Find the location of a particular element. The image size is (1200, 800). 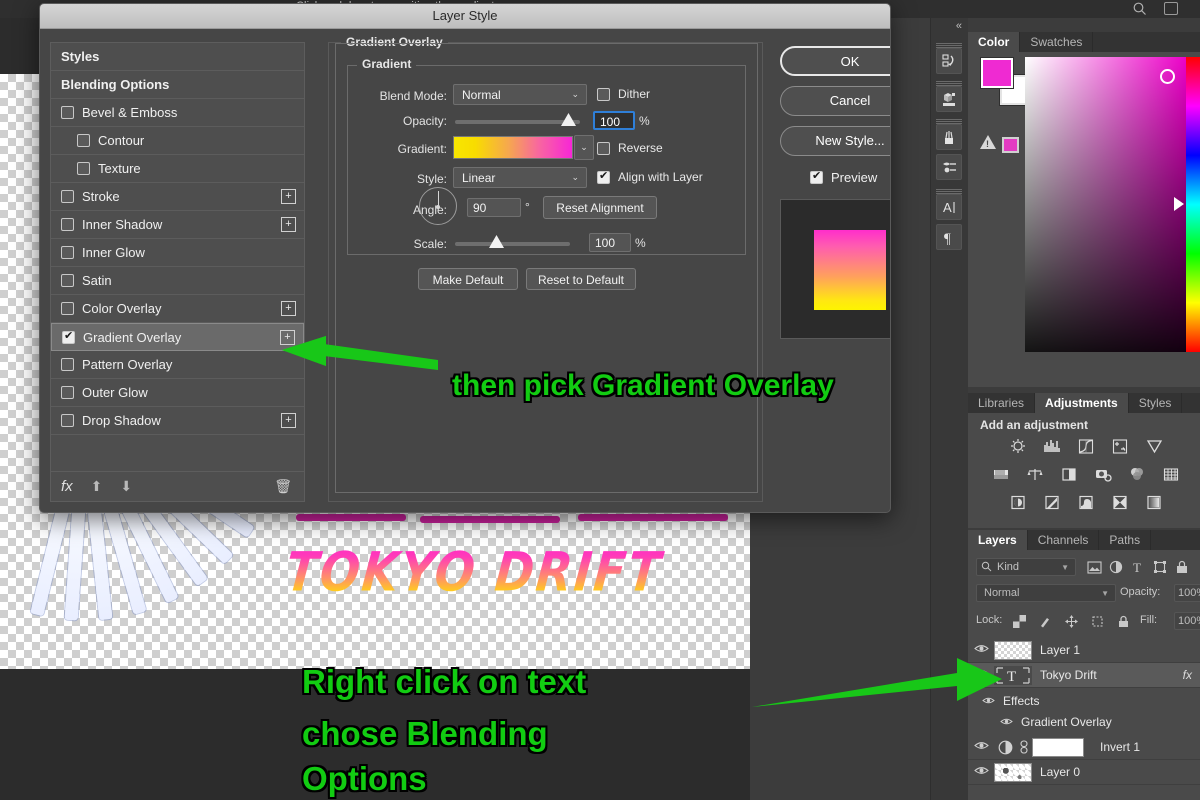

layer-blend-mode-select: Normal ▼ is located at coordinates (1046, 593).